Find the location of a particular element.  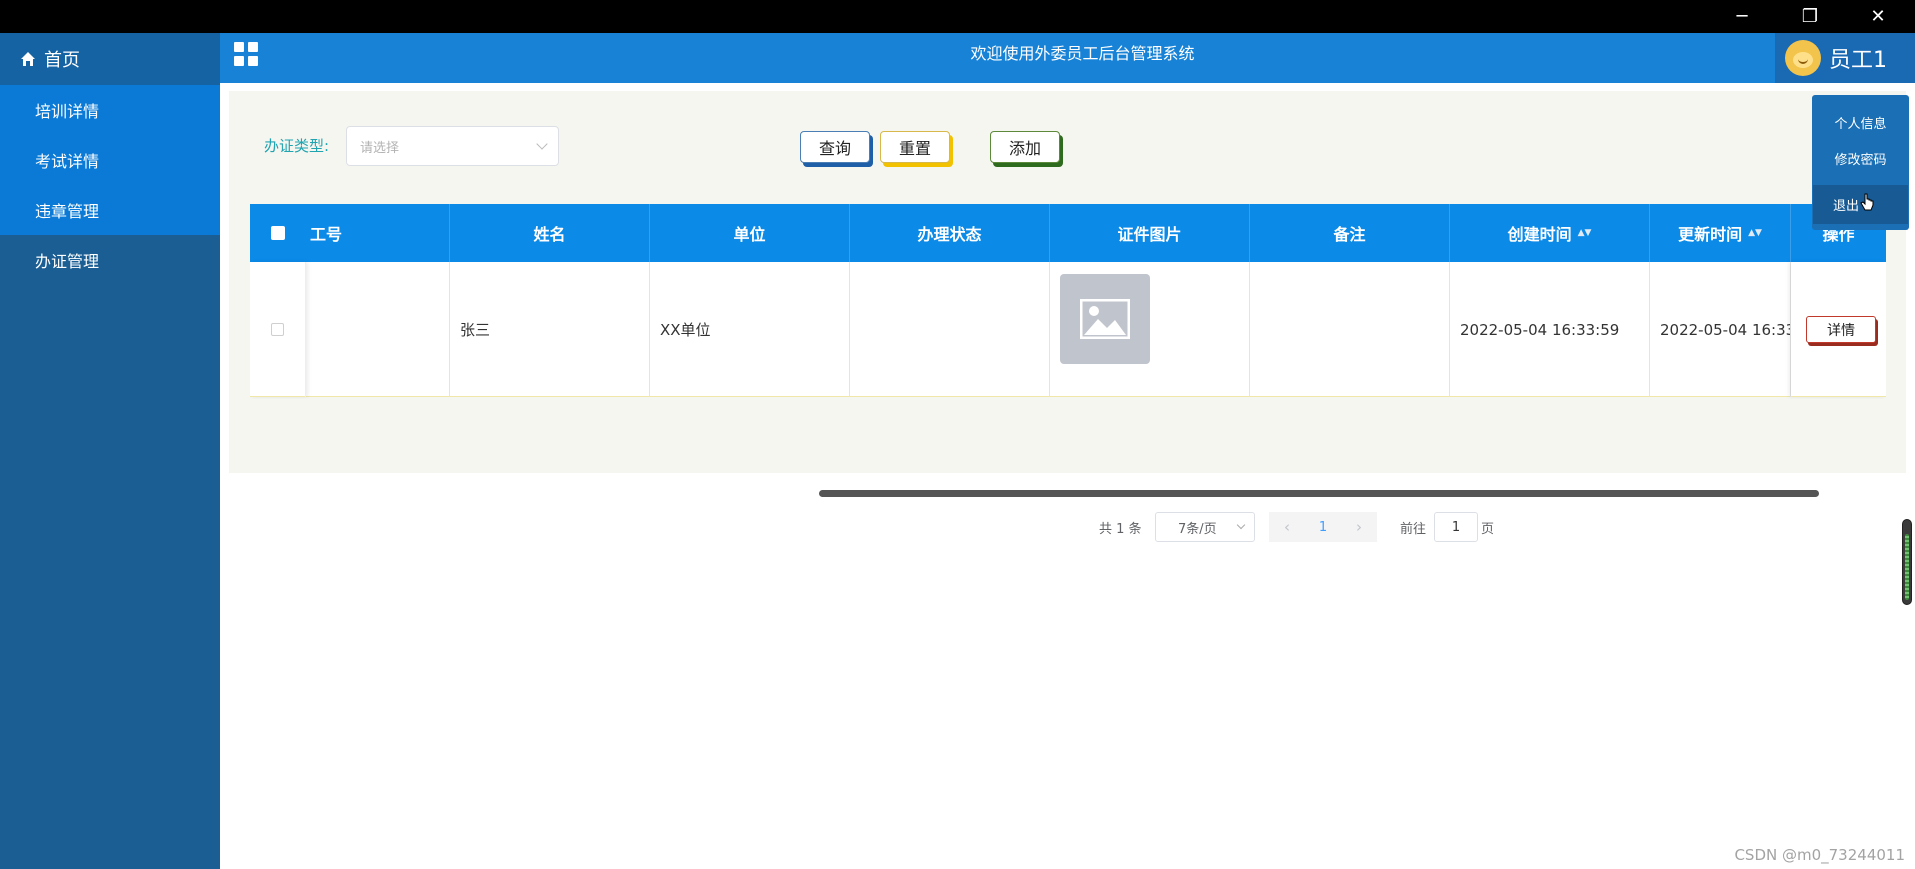

sidebar-item-training: 培训详情 is located at coordinates (110, 110).